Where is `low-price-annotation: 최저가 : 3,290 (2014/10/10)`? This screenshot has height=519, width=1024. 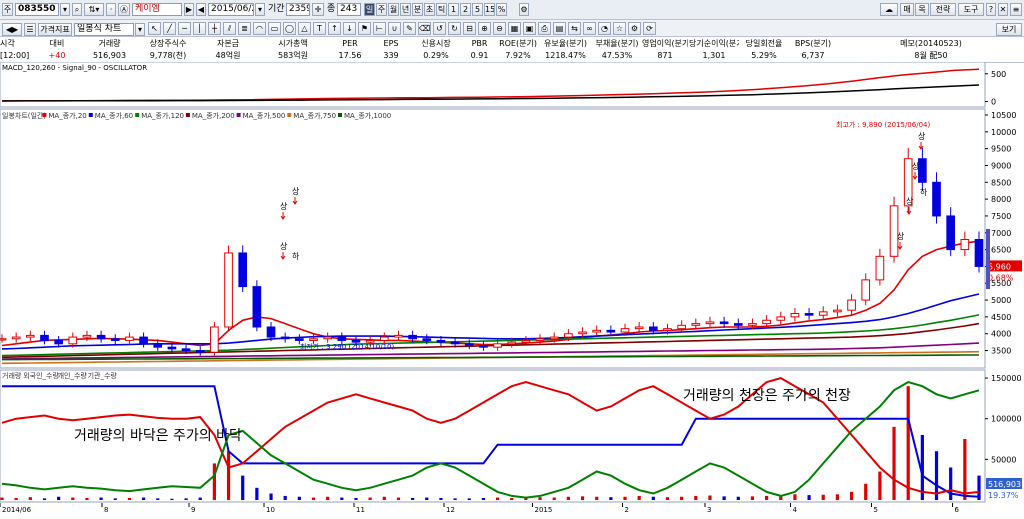
low-price-annotation: 최저가 : 3,290 (2014/10/10) is located at coordinates (347, 346).